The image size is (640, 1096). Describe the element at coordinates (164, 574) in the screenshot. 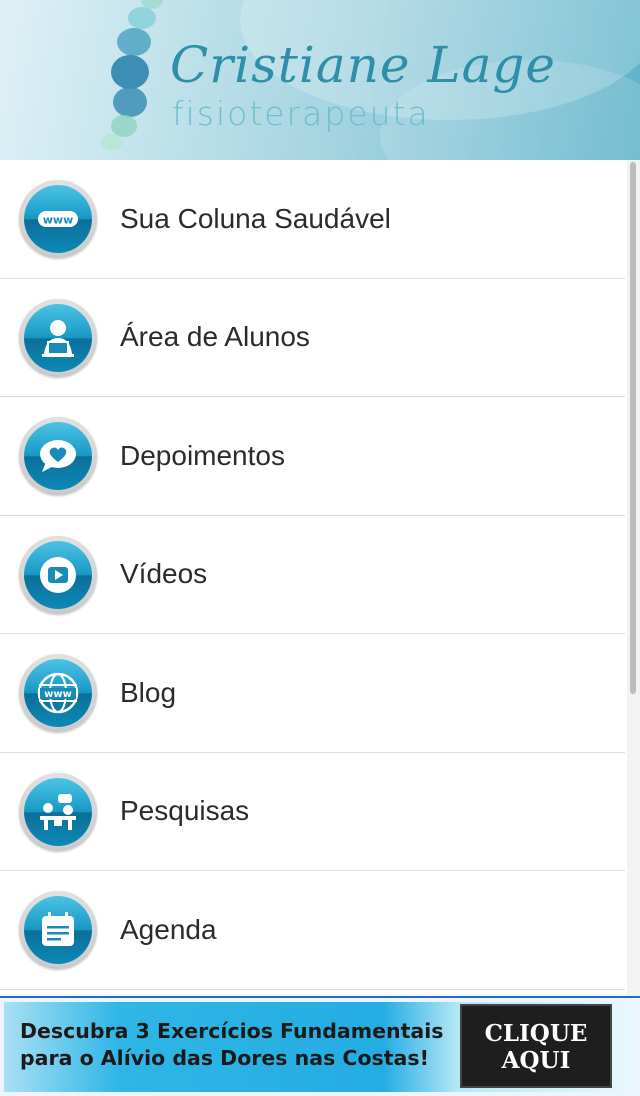

I see `menu-item-label: Vídeos` at that location.